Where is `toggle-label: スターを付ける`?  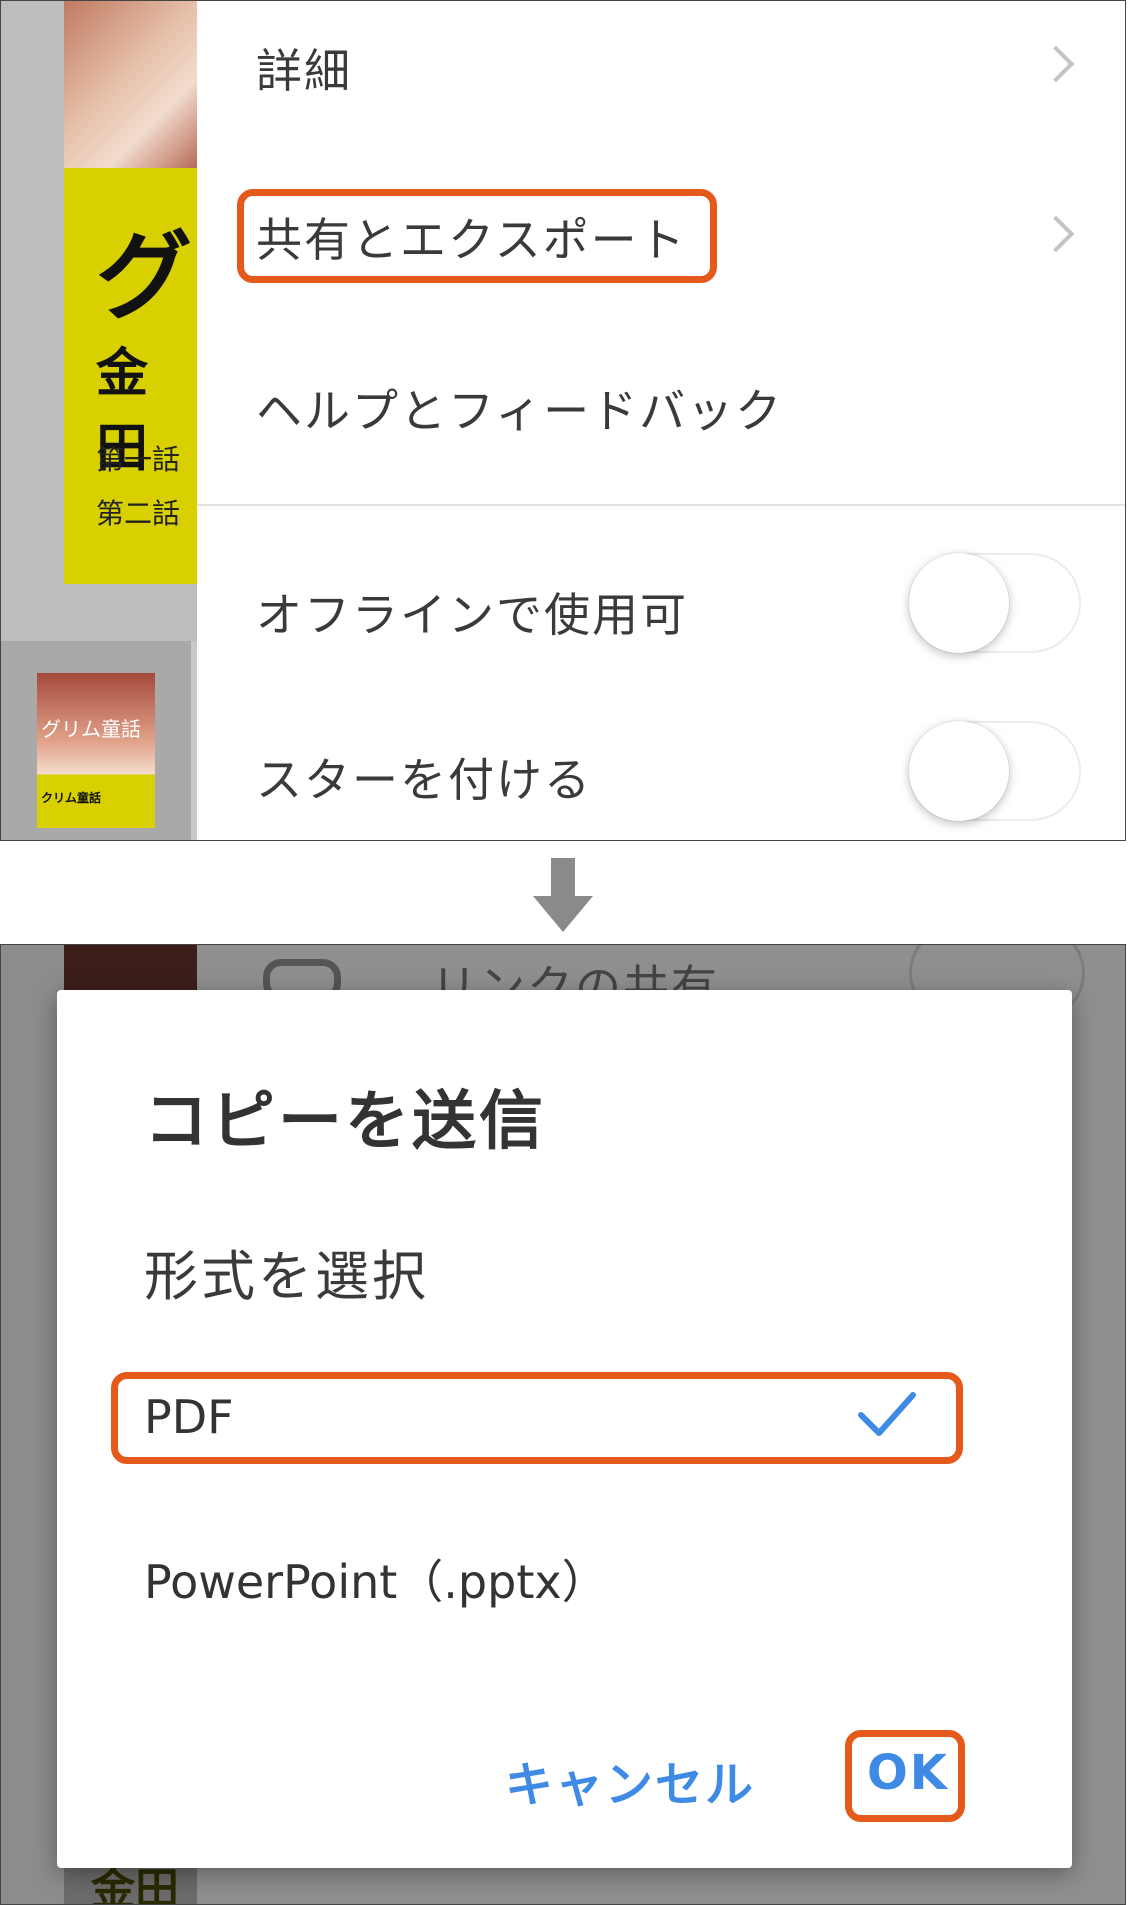 toggle-label: スターを付ける is located at coordinates (424, 780).